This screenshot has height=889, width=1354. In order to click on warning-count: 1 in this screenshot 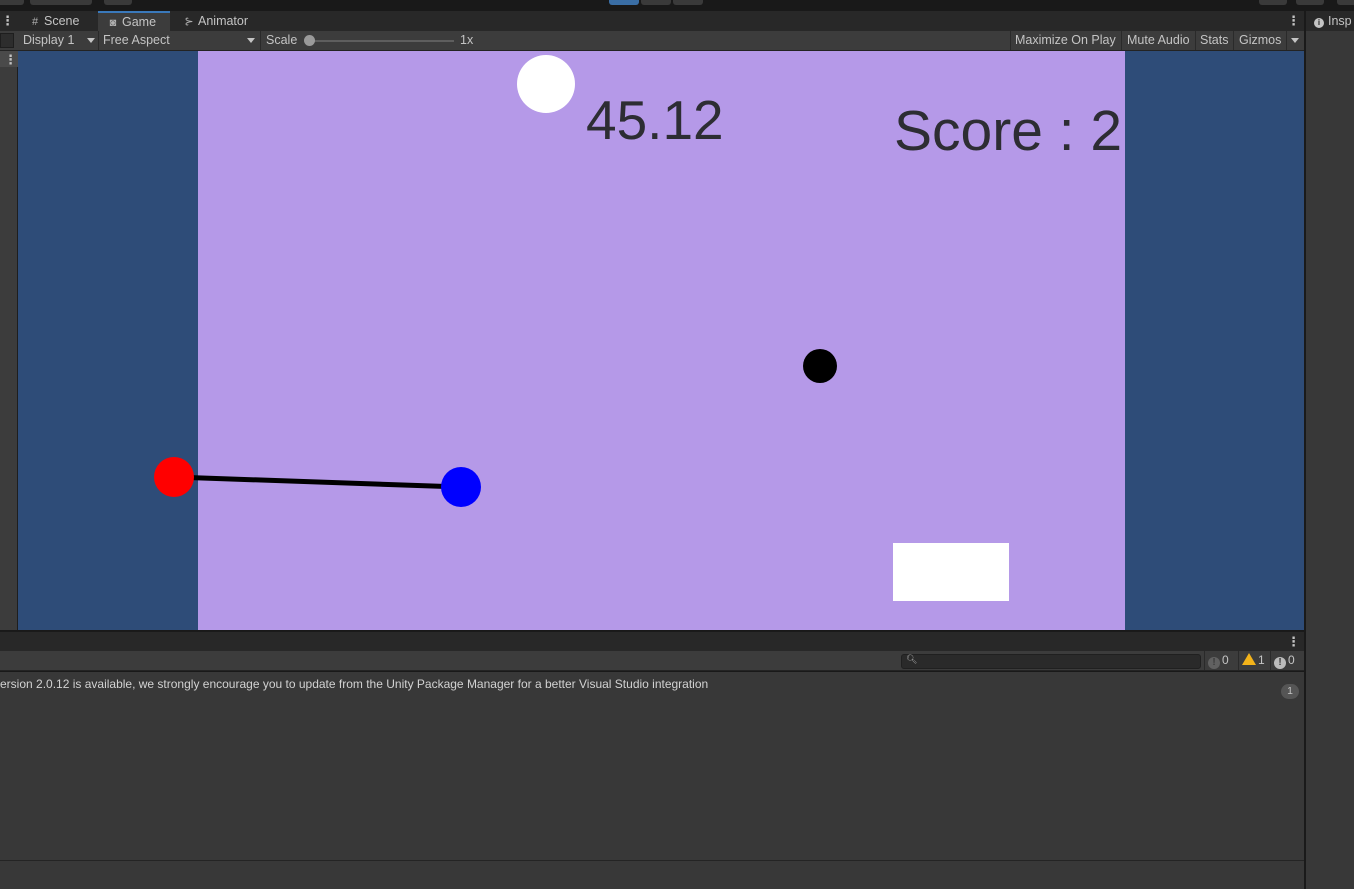, I will do `click(1261, 660)`.